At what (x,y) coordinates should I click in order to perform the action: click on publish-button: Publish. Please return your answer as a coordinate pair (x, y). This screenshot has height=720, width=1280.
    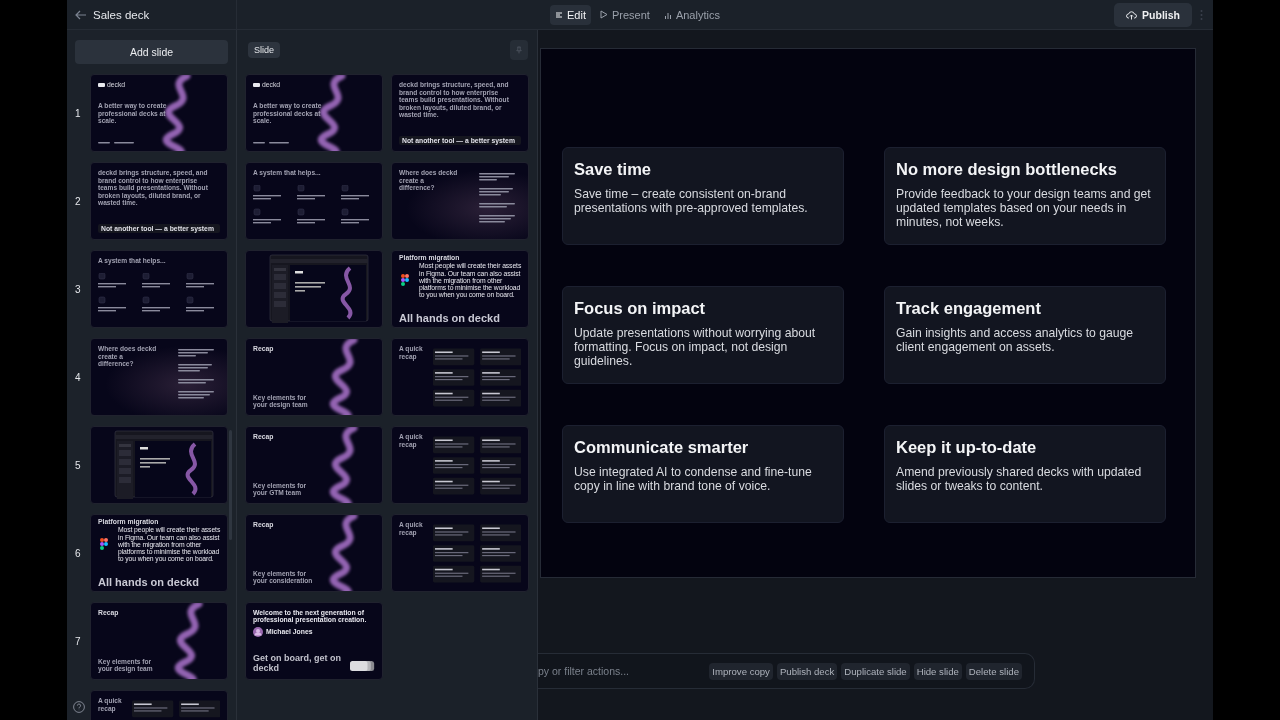
    Looking at the image, I should click on (1153, 14).